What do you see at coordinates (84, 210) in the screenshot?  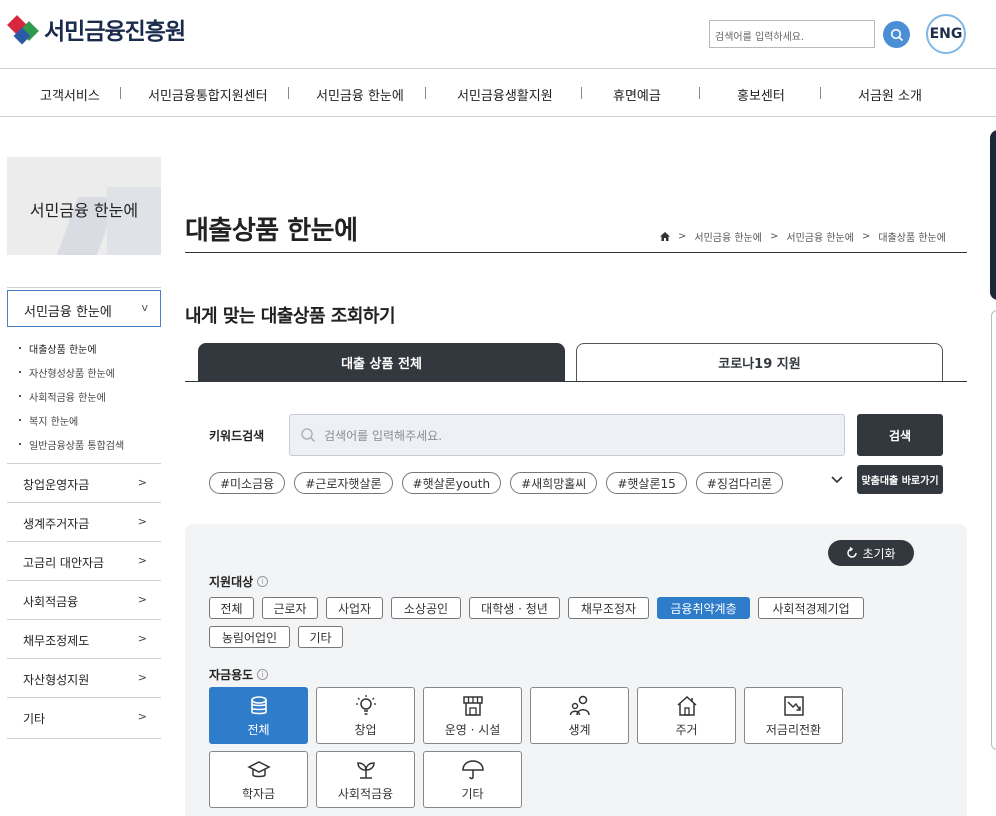 I see `sidebar-banner-title: 서민금융 한눈에` at bounding box center [84, 210].